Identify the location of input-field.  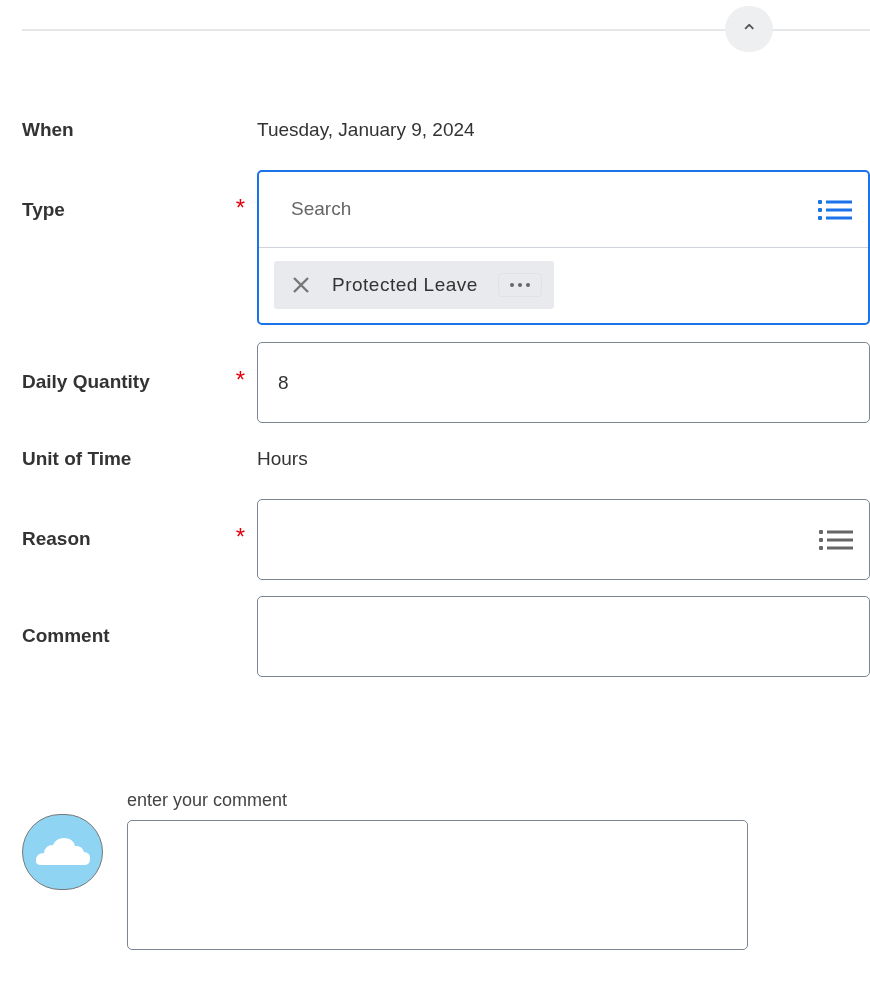
(563, 636).